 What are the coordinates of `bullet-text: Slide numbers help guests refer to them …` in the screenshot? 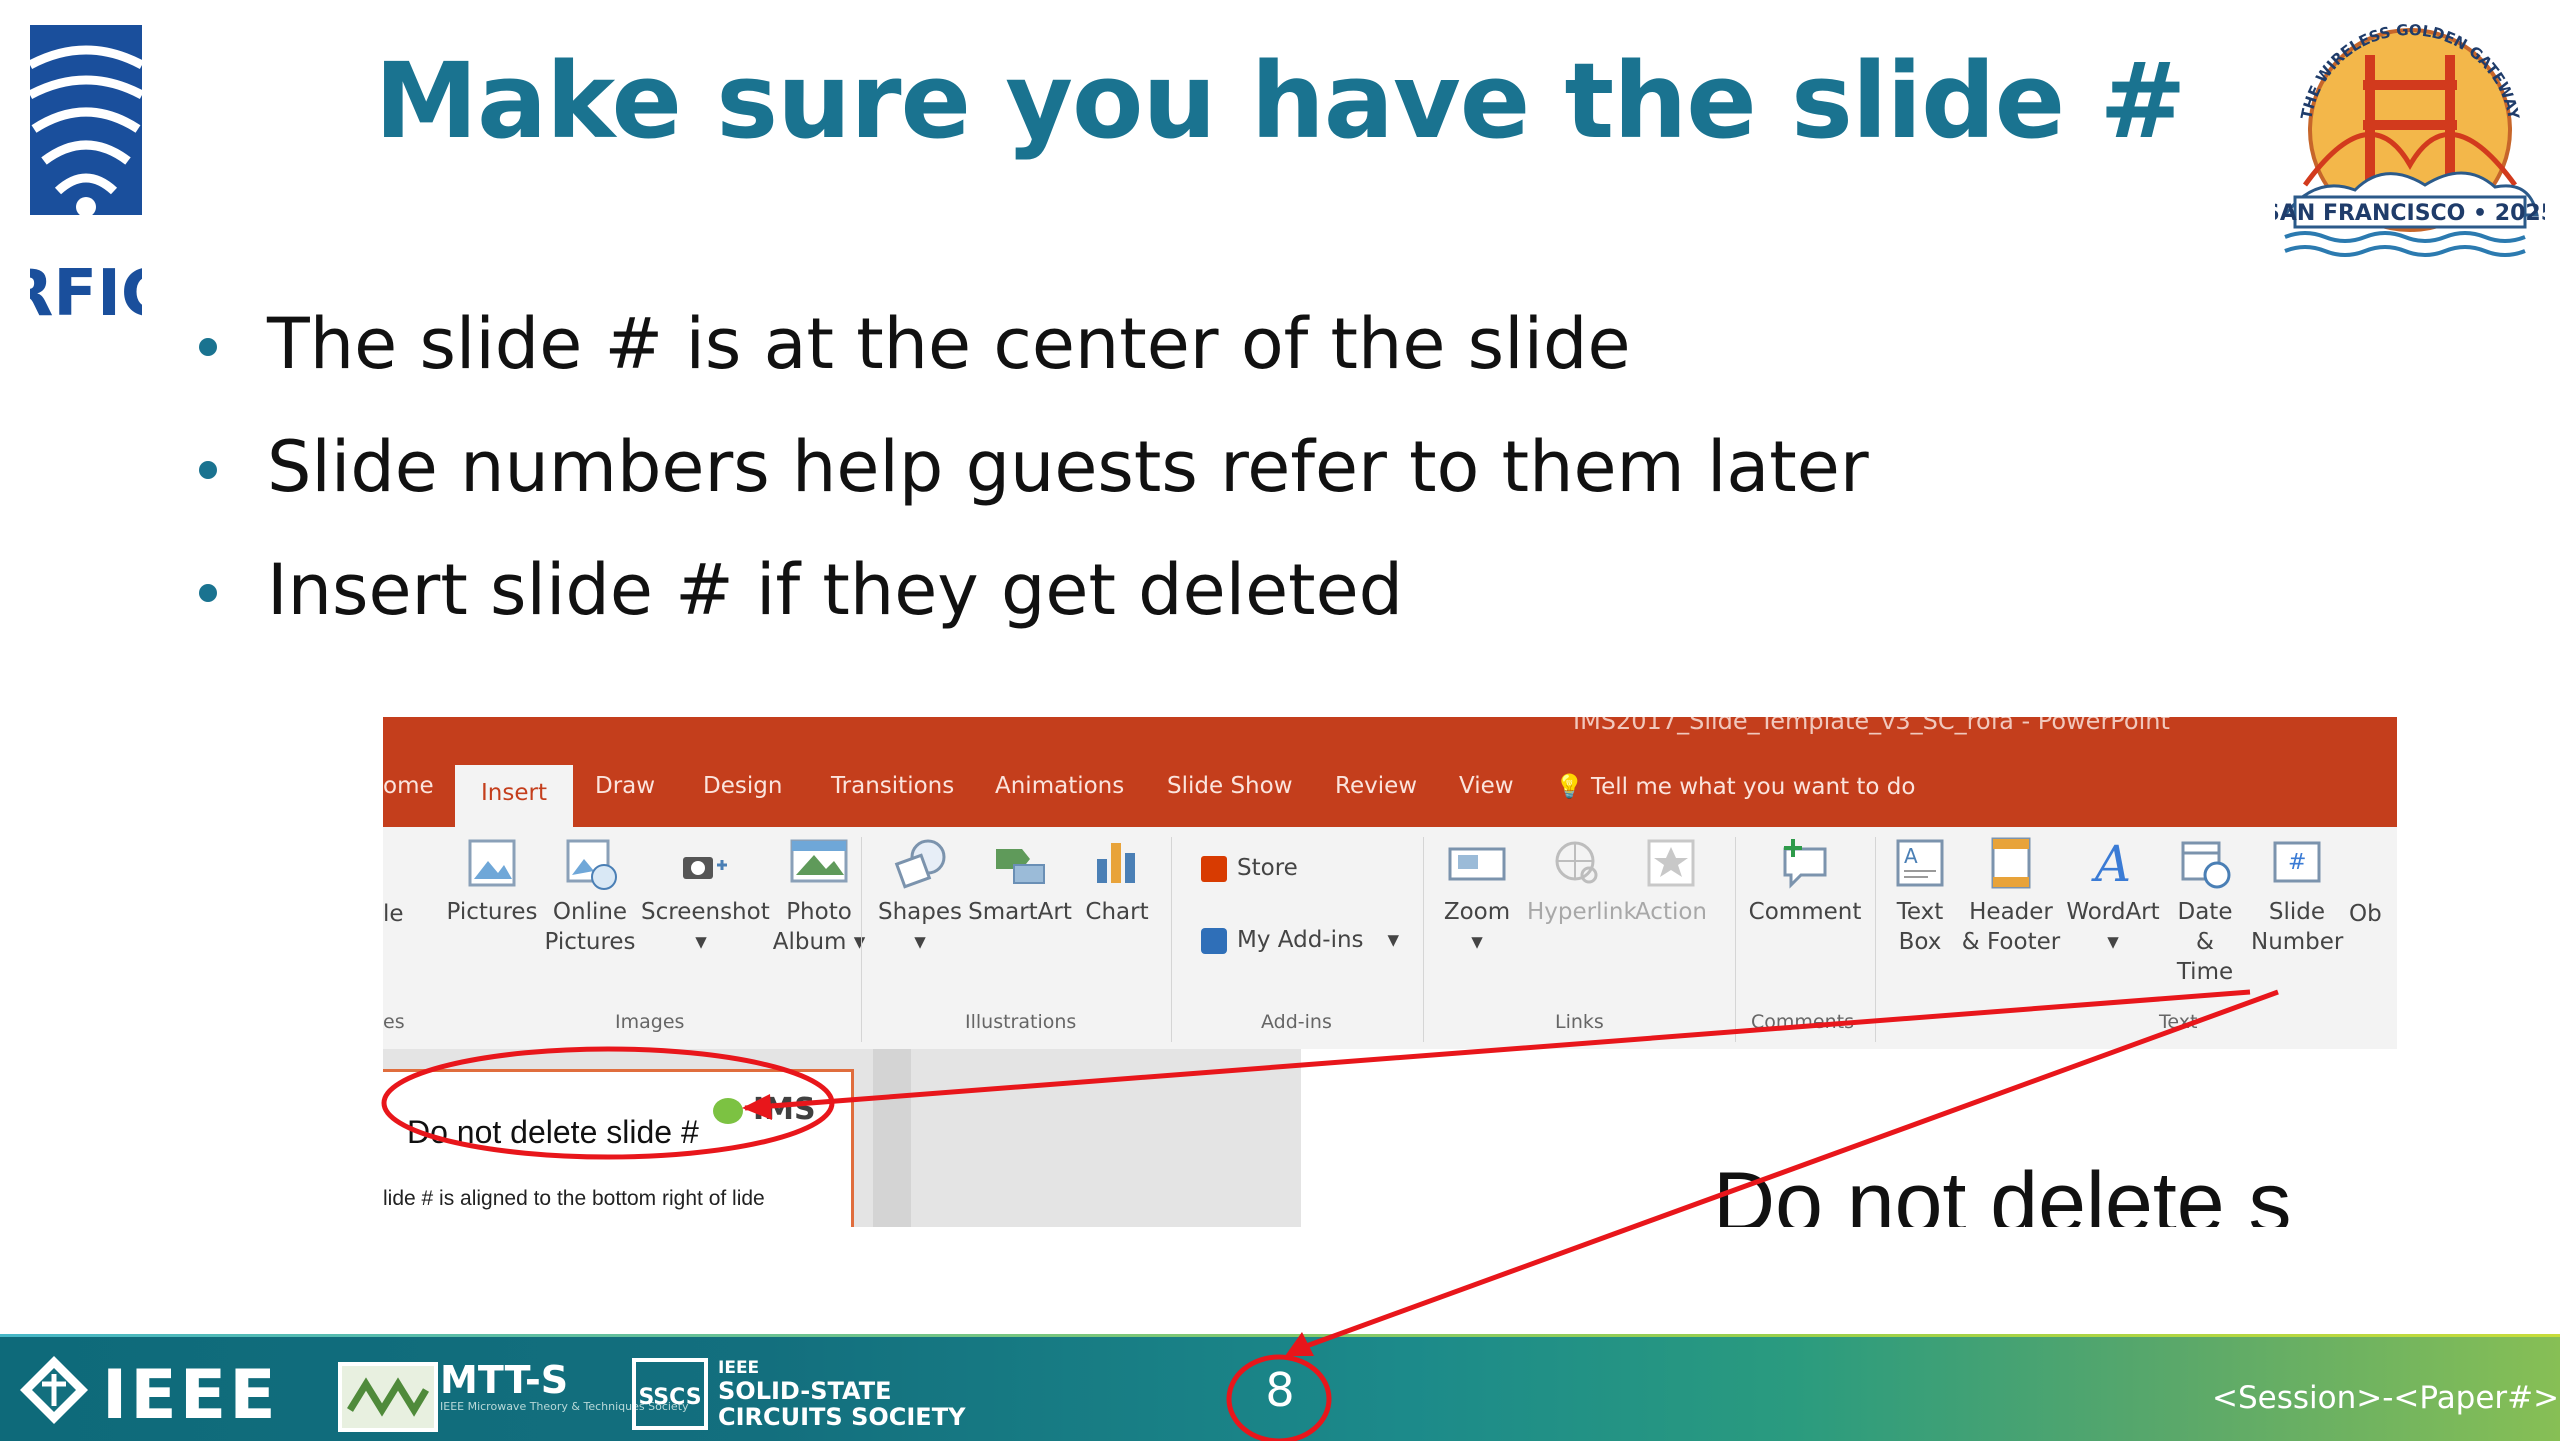 It's located at (1068, 467).